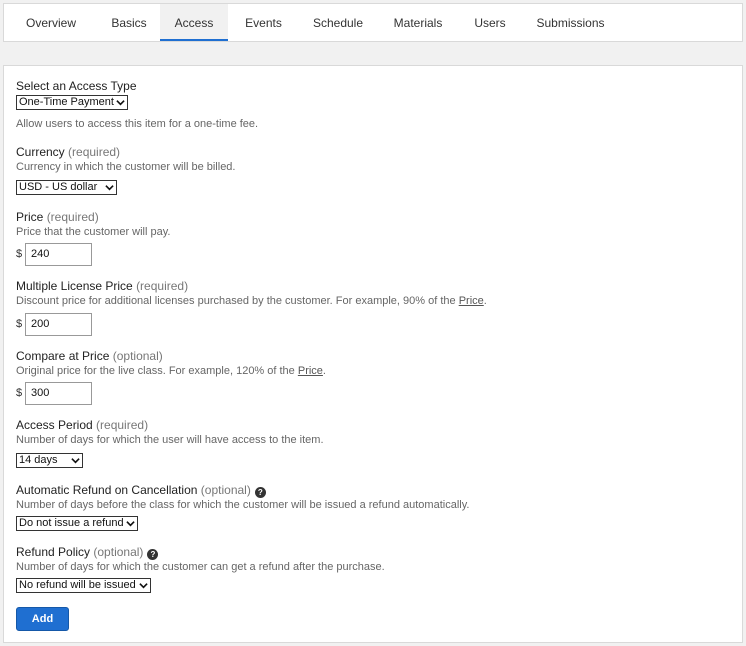 The height and width of the screenshot is (646, 746). Describe the element at coordinates (58, 324) in the screenshot. I see `multi-price-input: 200` at that location.